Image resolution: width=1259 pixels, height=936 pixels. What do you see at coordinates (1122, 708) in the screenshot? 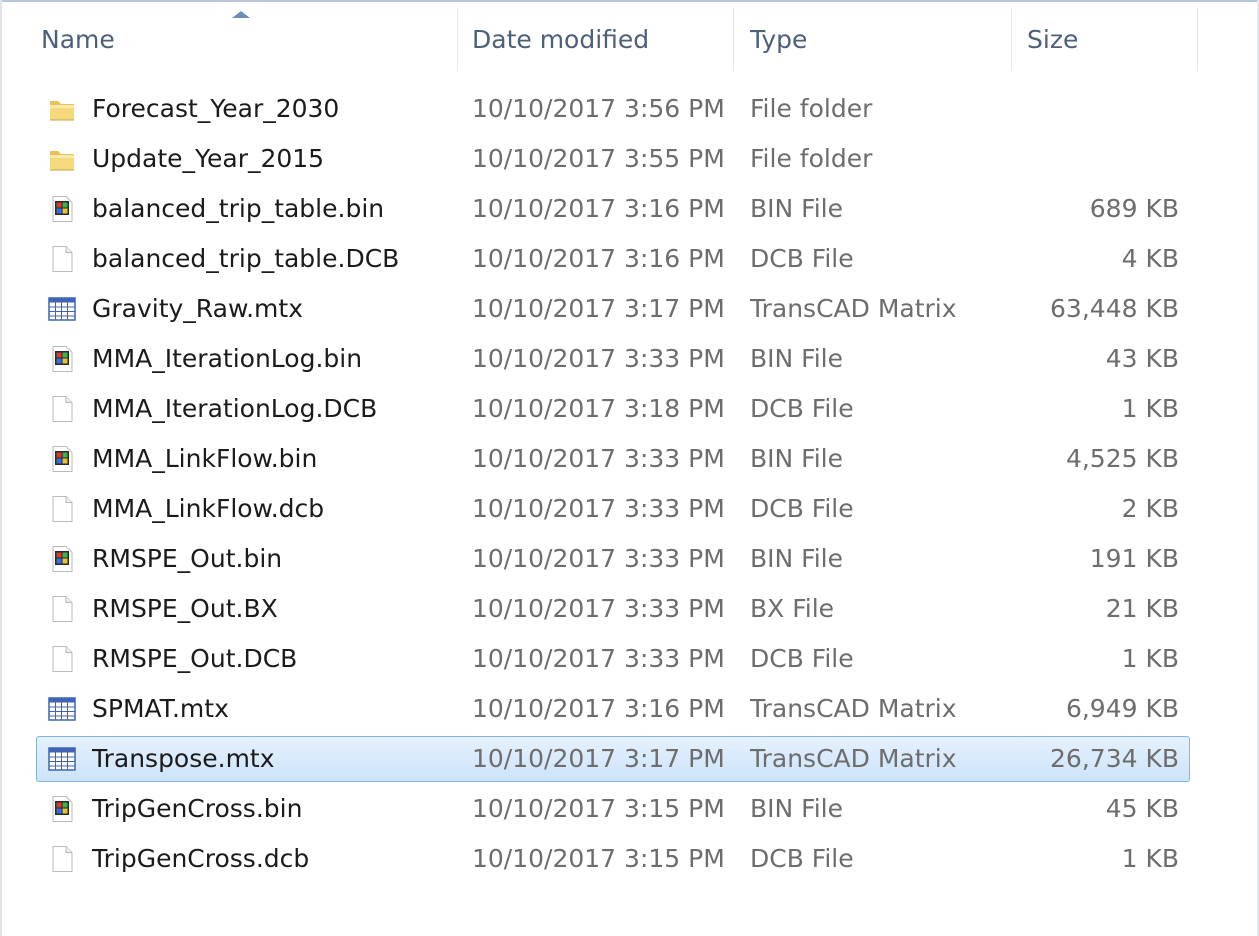
I see `file-size: 6,949 KB` at bounding box center [1122, 708].